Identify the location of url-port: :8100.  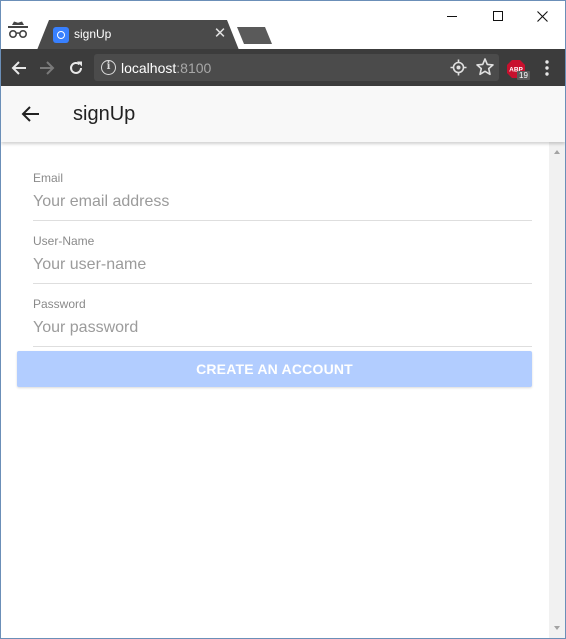
(194, 68).